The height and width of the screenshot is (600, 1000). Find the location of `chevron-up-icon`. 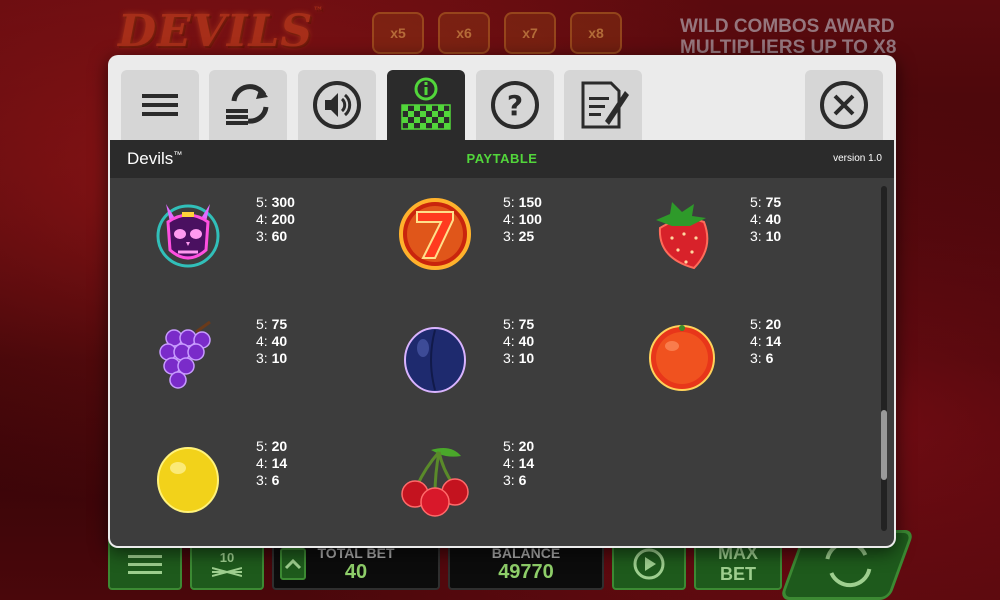

chevron-up-icon is located at coordinates (293, 564).